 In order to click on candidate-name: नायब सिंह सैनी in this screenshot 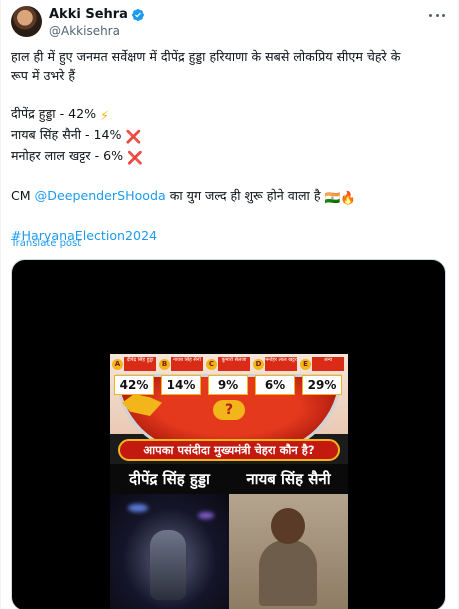, I will do `click(187, 364)`.